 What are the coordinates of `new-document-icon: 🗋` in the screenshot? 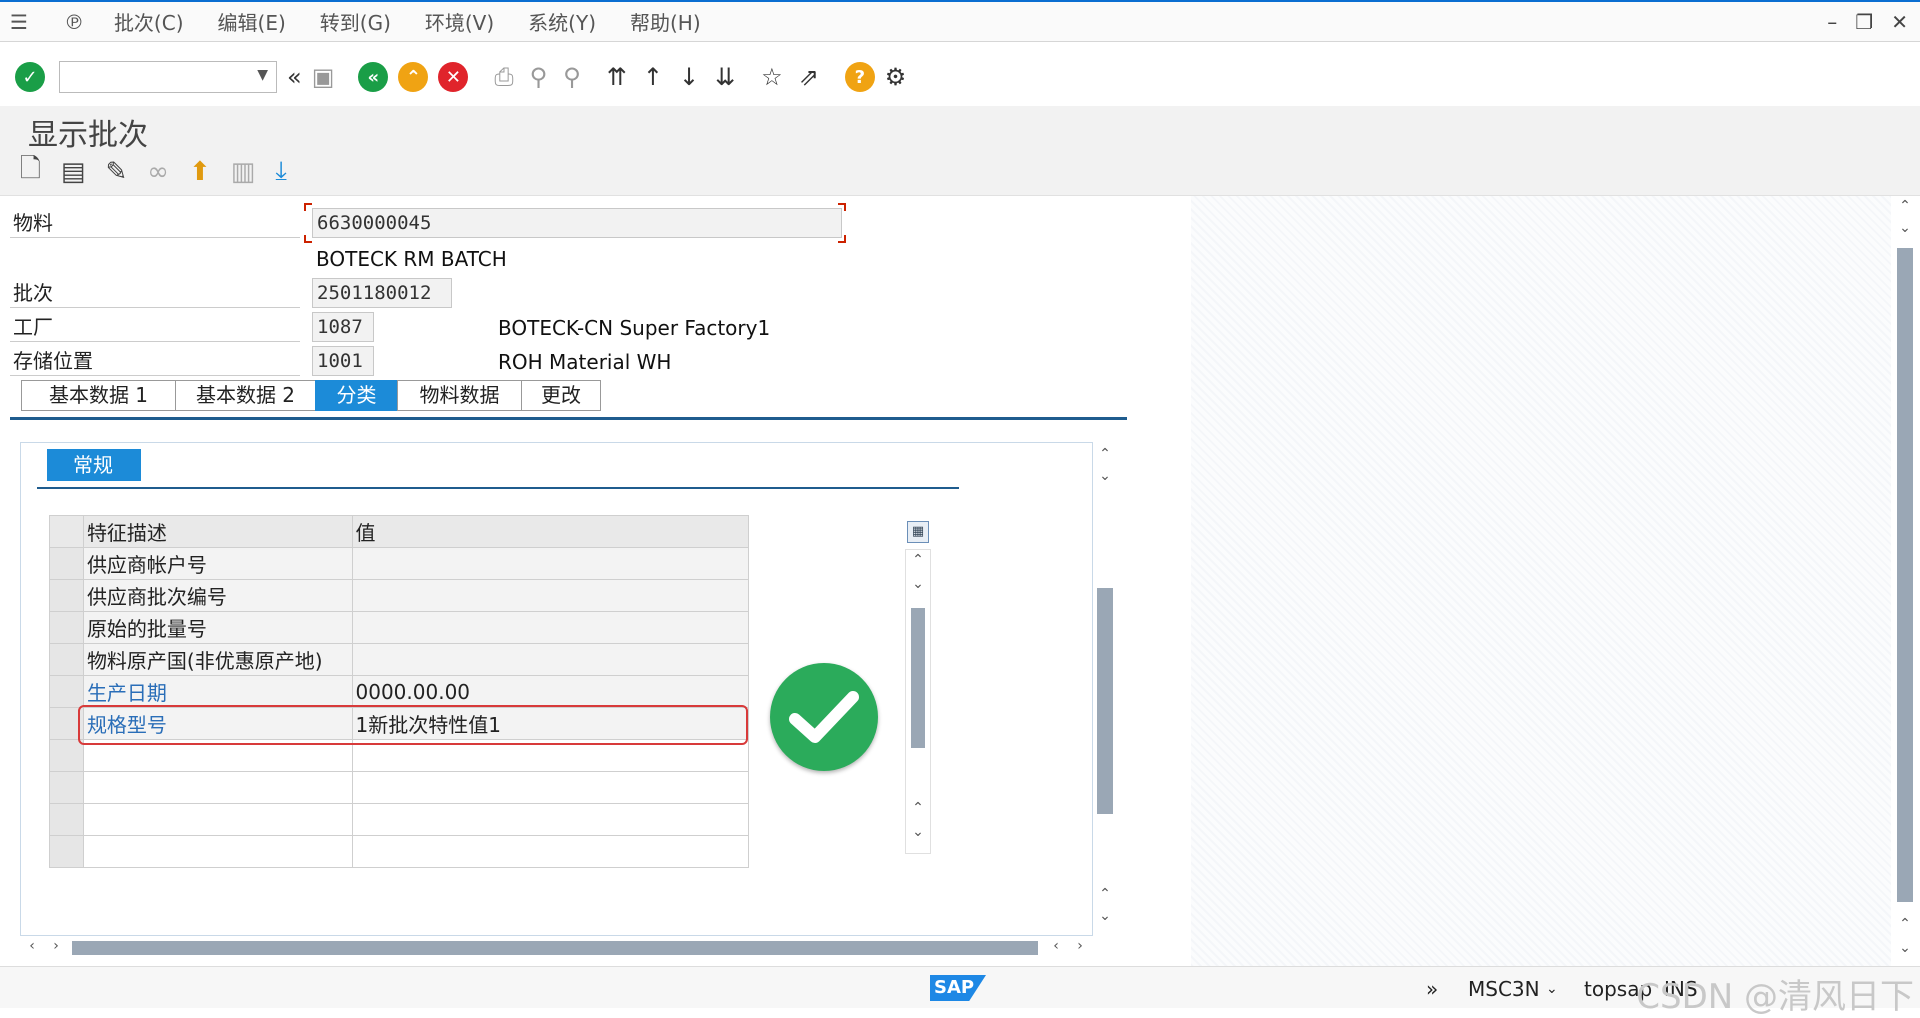 It's located at (30, 172).